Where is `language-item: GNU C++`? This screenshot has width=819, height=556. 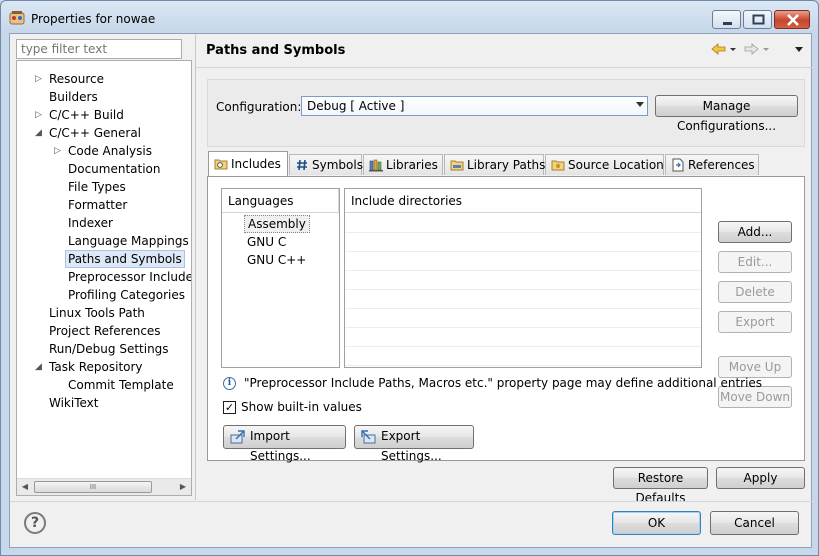 language-item: GNU C++ is located at coordinates (276, 260).